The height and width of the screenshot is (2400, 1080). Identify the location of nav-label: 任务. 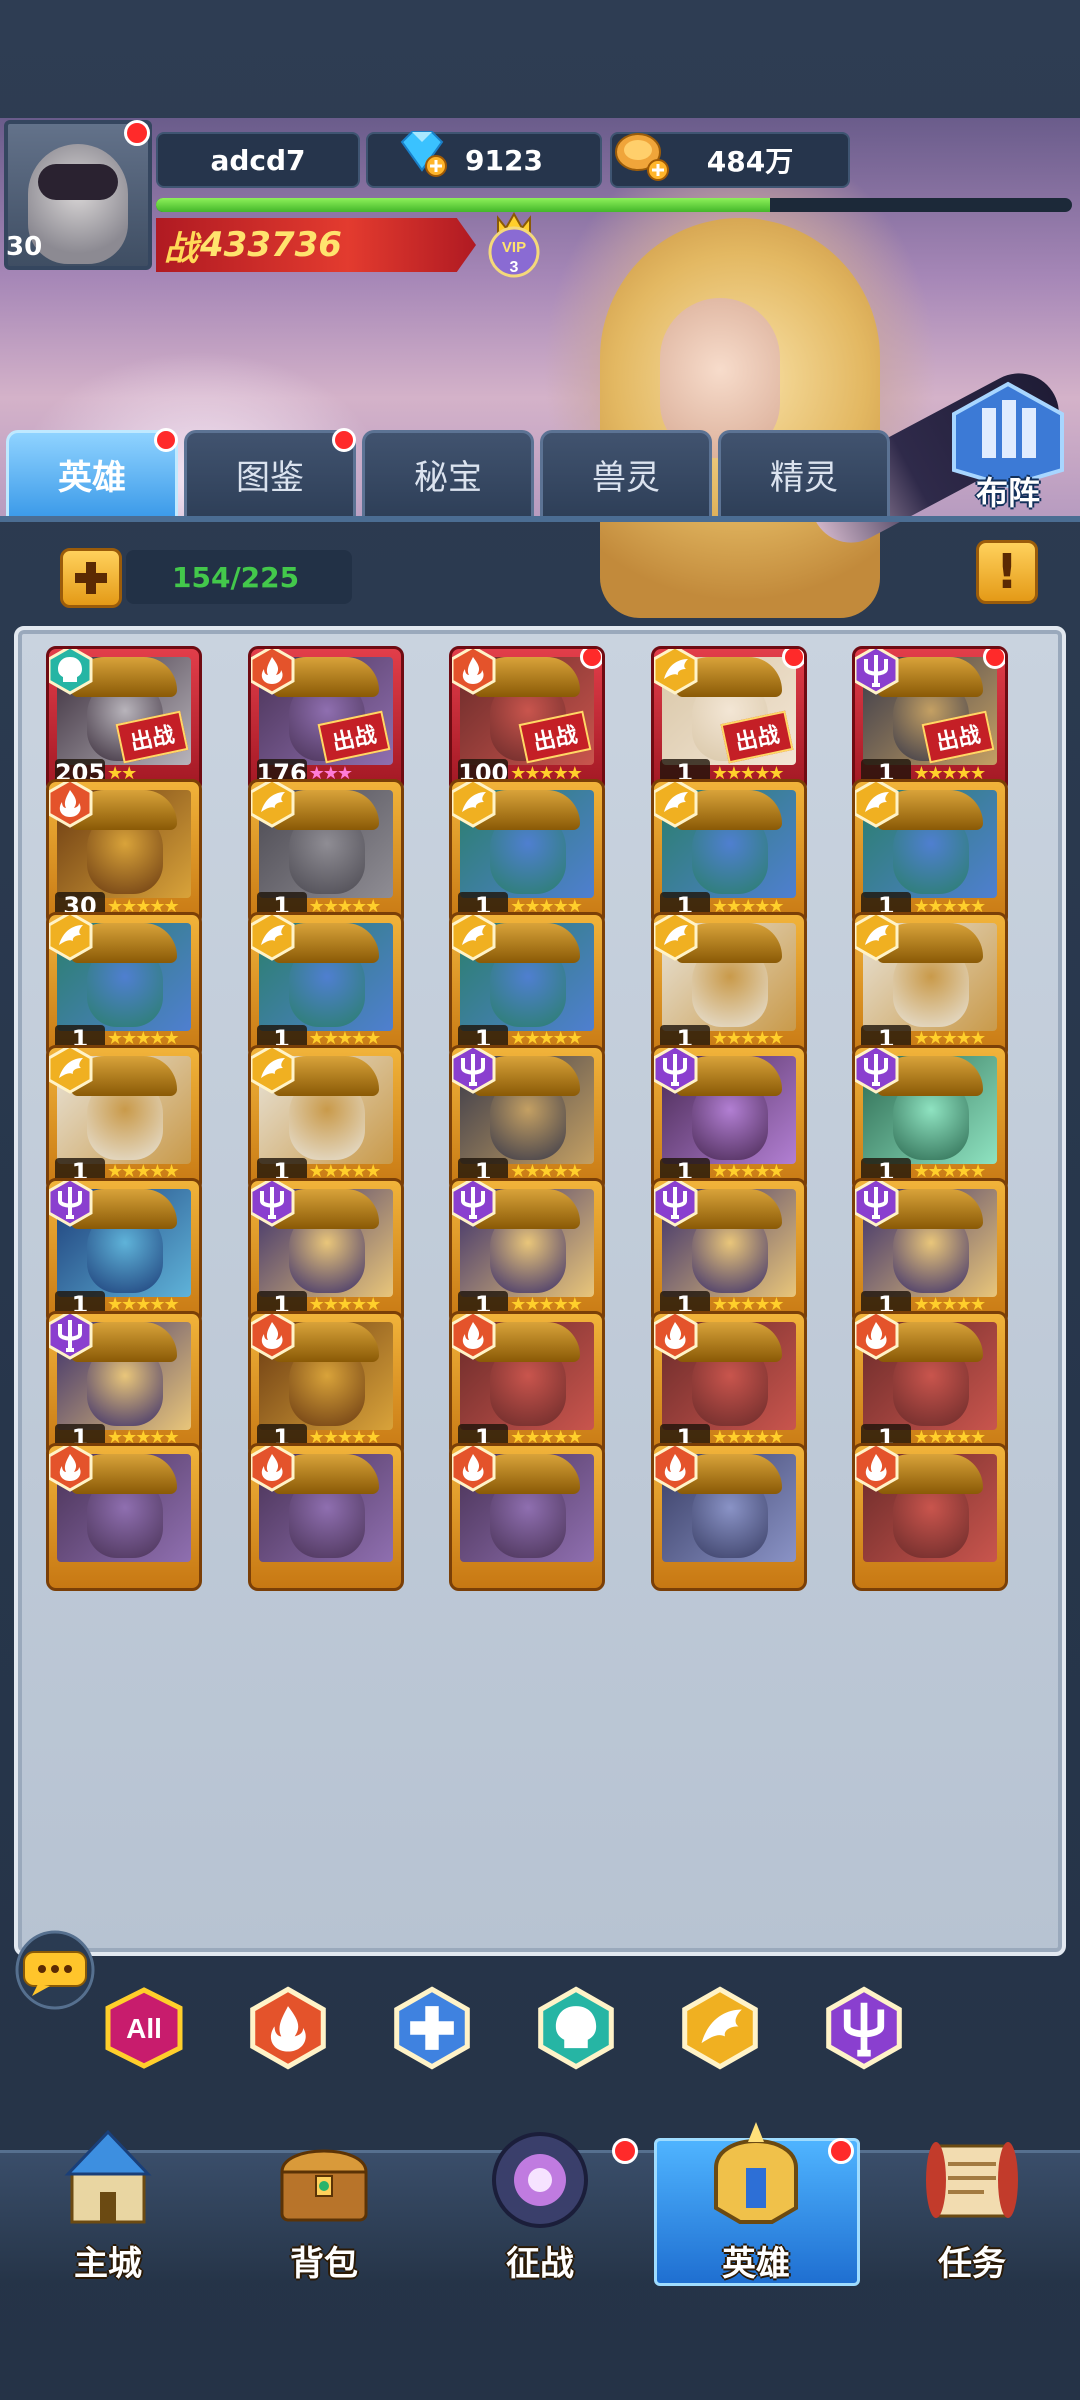
(972, 2264).